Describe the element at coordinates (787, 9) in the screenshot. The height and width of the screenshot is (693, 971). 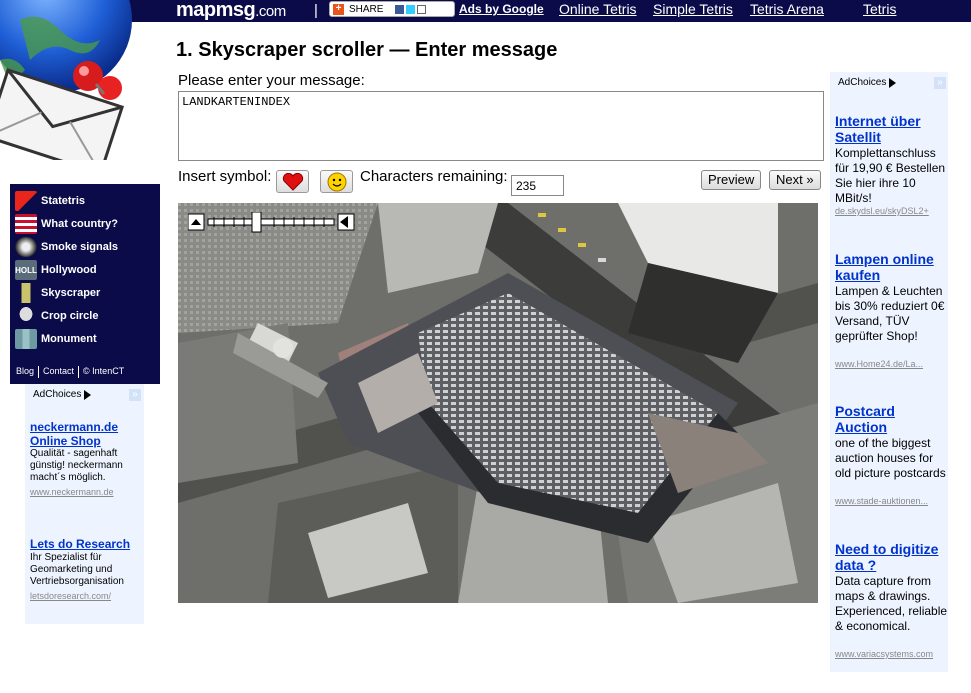
I see `tetris-arena-link: Tetris Arena` at that location.